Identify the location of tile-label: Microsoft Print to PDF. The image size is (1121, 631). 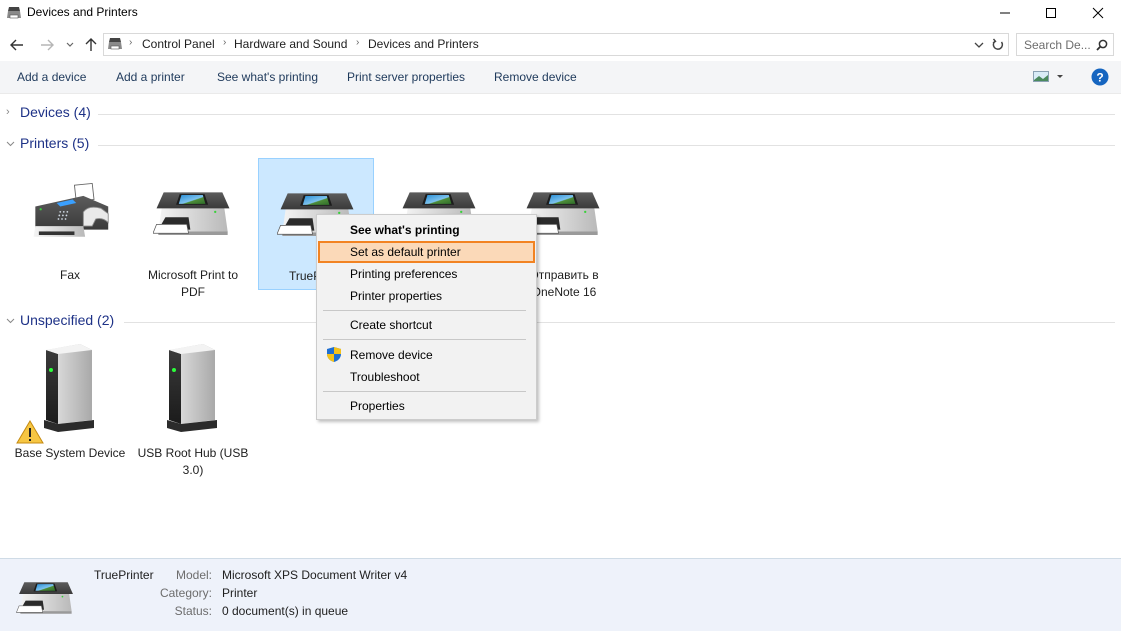
(193, 283).